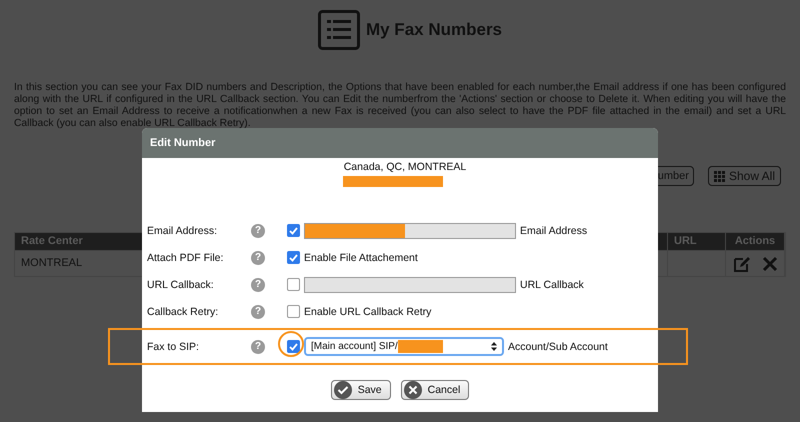 The height and width of the screenshot is (422, 800). I want to click on edit-icon, so click(741, 263).